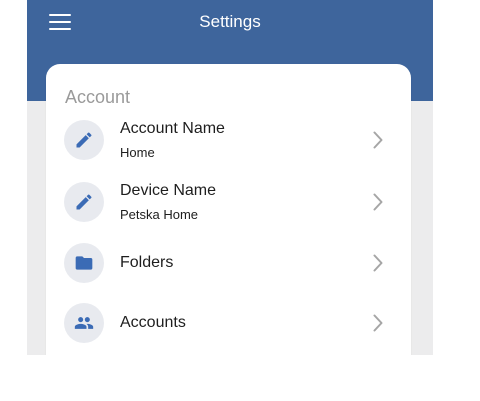 This screenshot has width=480, height=401. What do you see at coordinates (147, 262) in the screenshot?
I see `row-label: Folders` at bounding box center [147, 262].